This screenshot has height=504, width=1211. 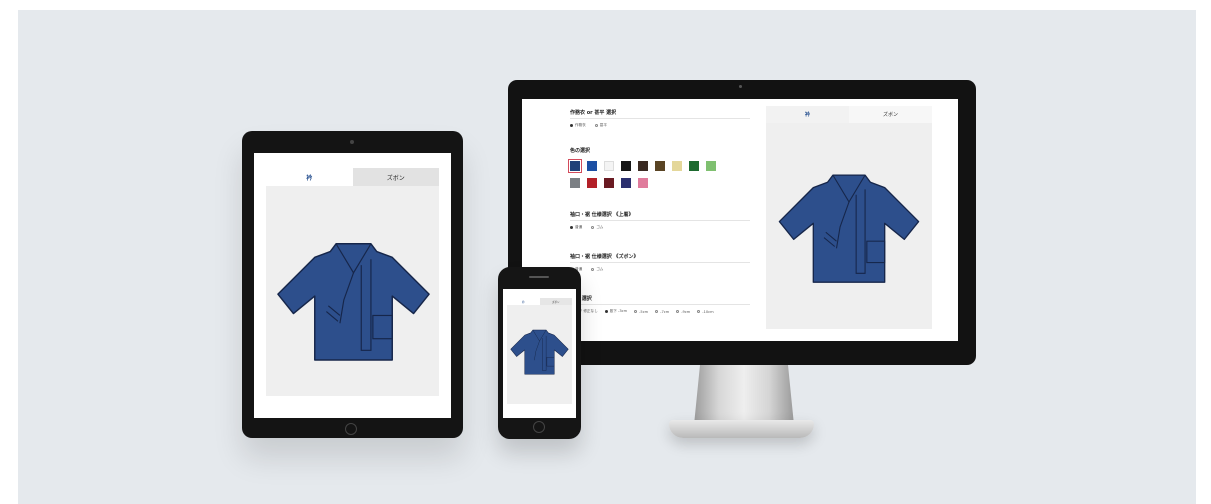 I want to click on inseam-radio-group: 股下 修正なし 股下 -3cm -5cm -7cm -9cm -10cm, so click(x=642, y=311).